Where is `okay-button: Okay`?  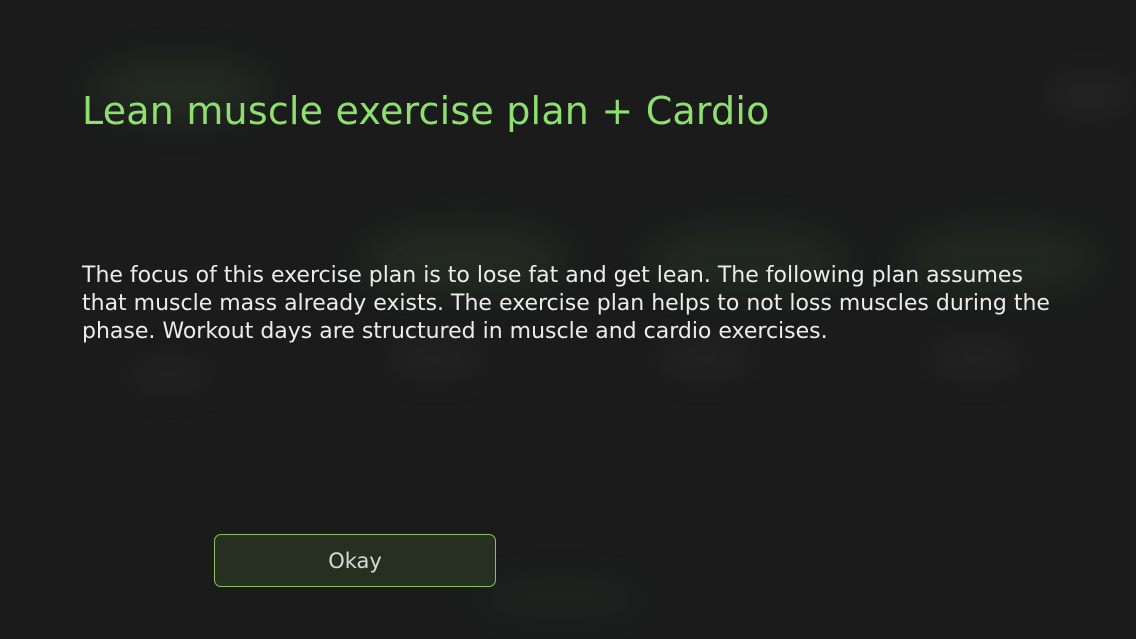 okay-button: Okay is located at coordinates (355, 560).